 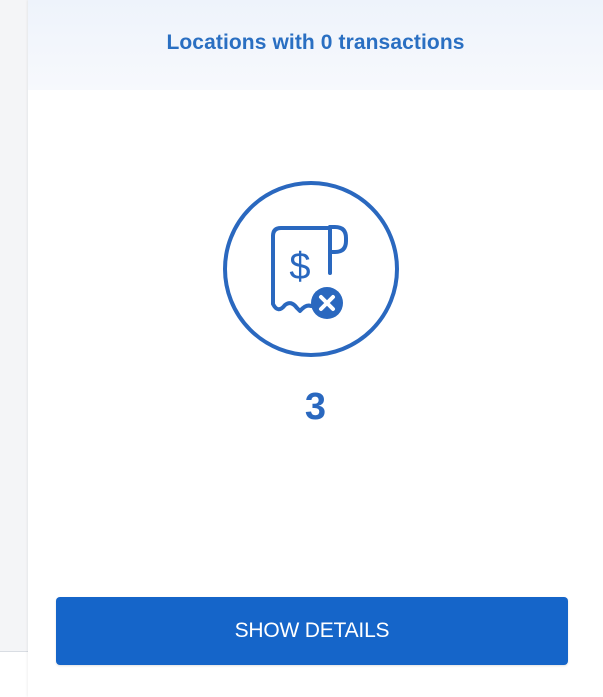 I want to click on receipt-cancel-icon: $, so click(x=311, y=269).